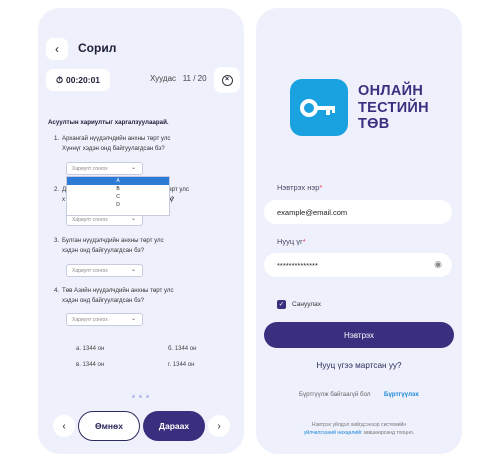  Describe the element at coordinates (140, 396) in the screenshot. I see `page-indicator` at that location.